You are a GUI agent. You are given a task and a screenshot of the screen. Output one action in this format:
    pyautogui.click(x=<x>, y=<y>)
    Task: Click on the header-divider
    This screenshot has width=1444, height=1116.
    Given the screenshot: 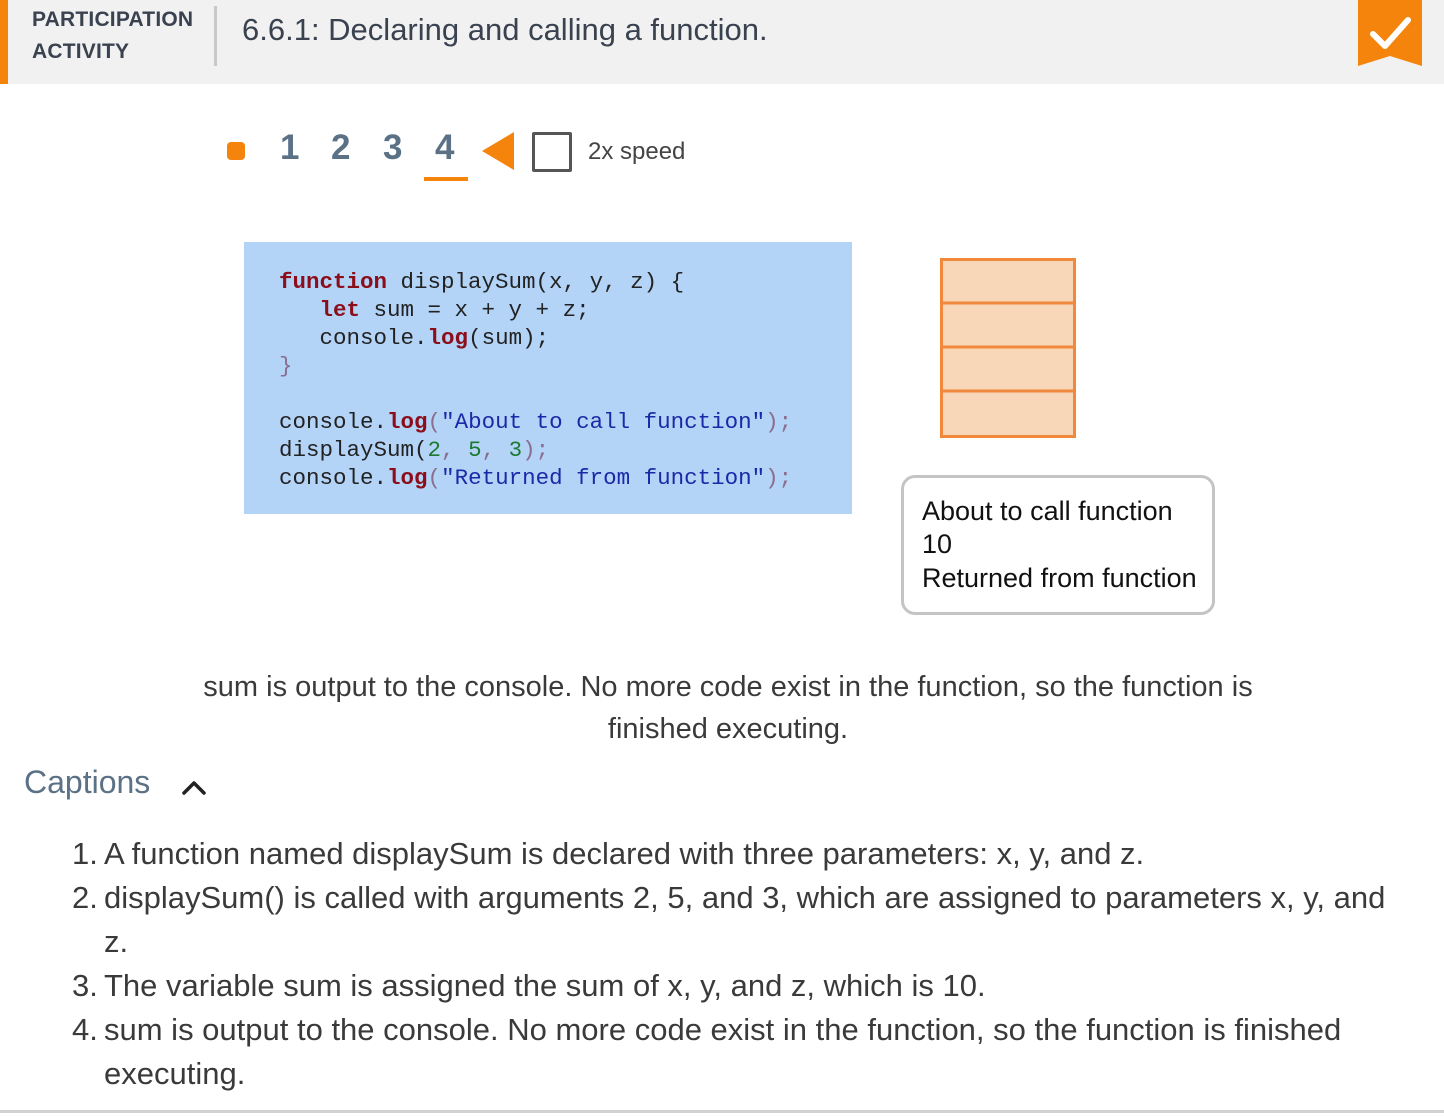 What is the action you would take?
    pyautogui.click(x=215, y=36)
    